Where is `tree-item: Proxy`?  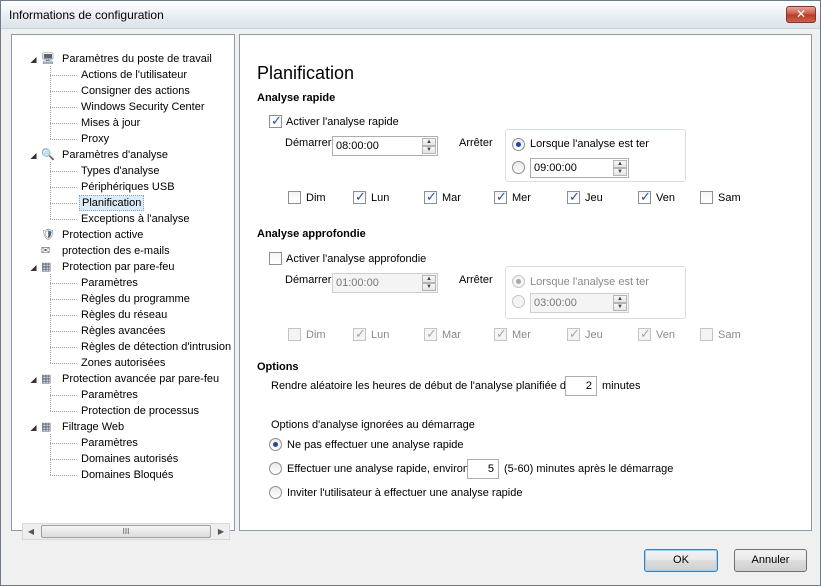 tree-item: Proxy is located at coordinates (95, 139).